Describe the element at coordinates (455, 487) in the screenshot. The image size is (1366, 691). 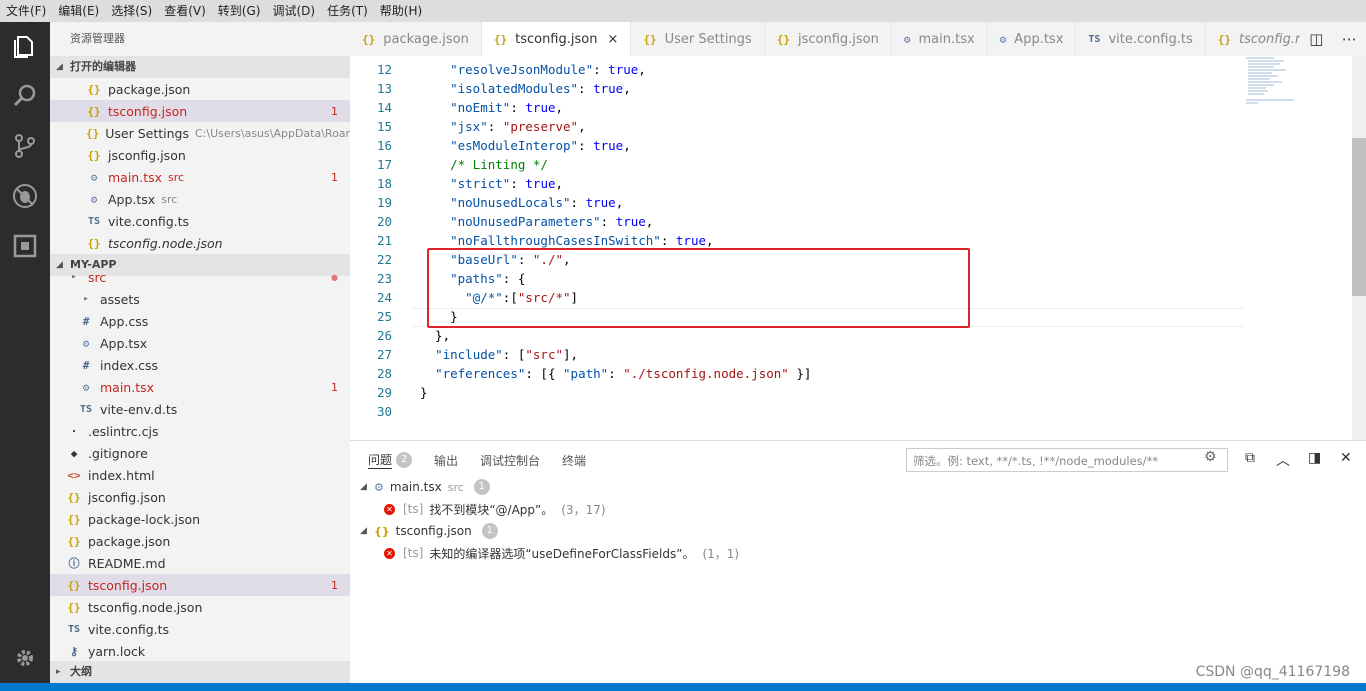
I see `problem-file-path: src` at that location.